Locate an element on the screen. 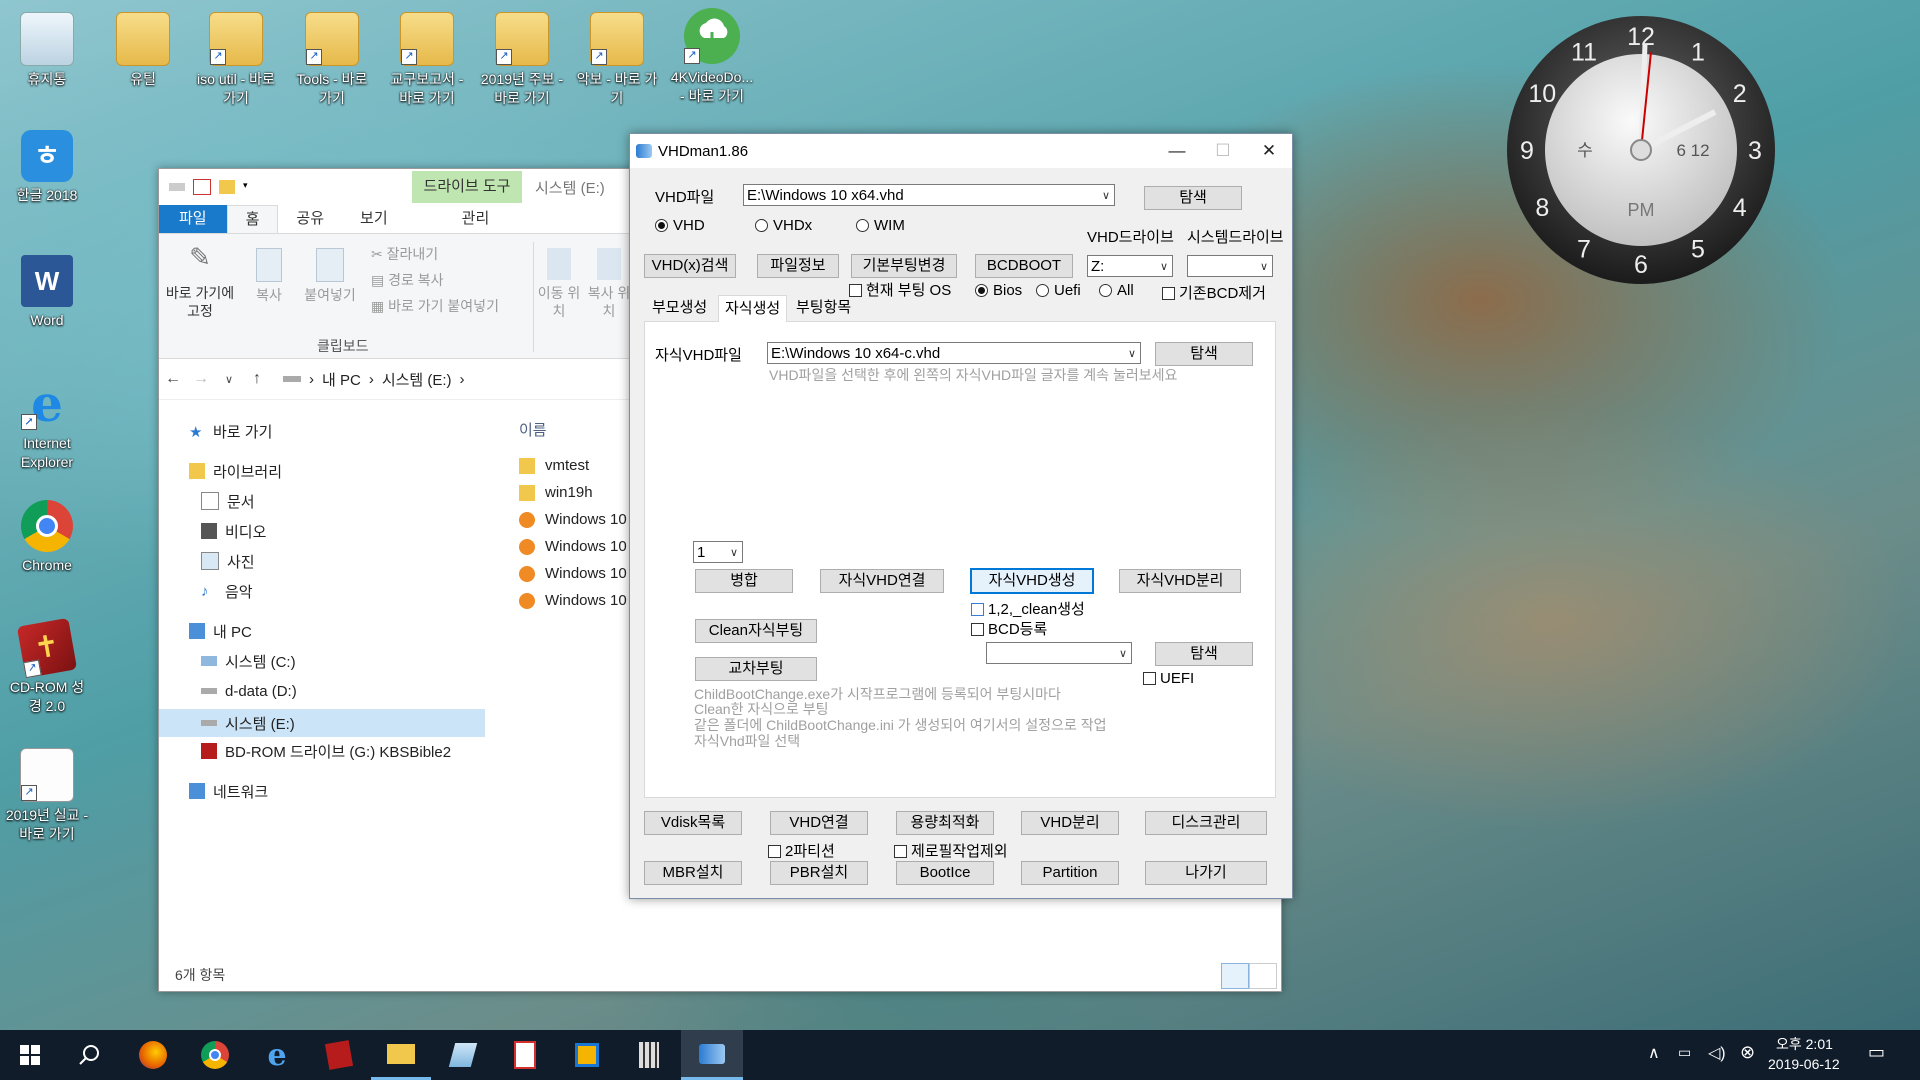 Image resolution: width=1920 pixels, height=1080 pixels. drive-tools-context-tab: 드라이브 도구 is located at coordinates (467, 187).